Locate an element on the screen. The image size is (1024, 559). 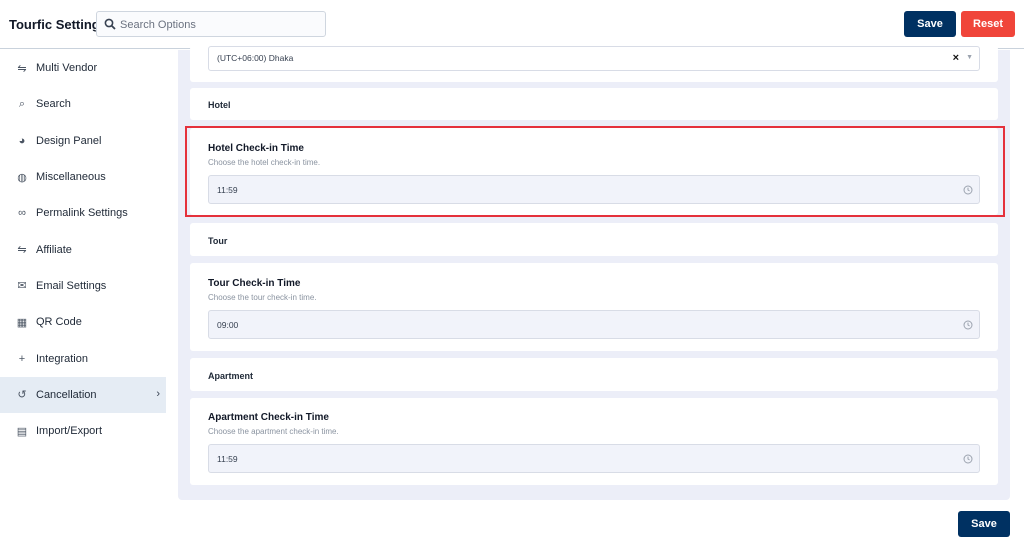
chevron-down-icon: ▼ is located at coordinates (969, 57).